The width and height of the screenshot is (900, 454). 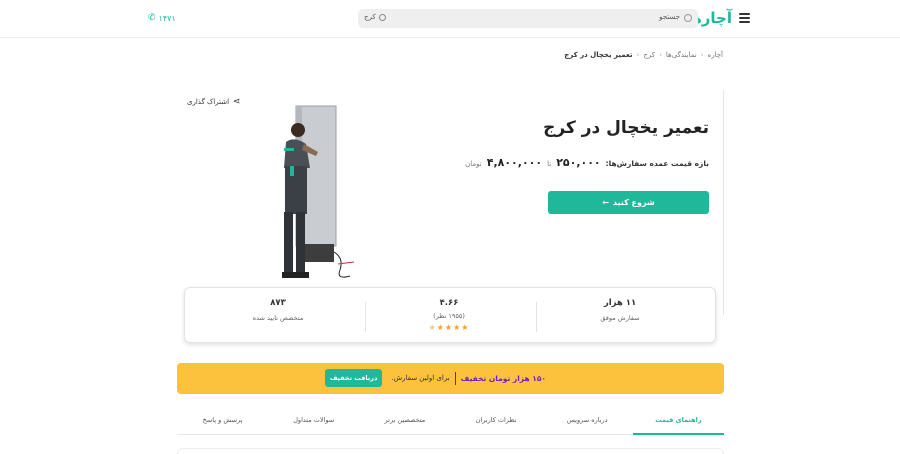 I want to click on breadcrumb-item-agencies: نمایندگی‌ها, so click(x=681, y=55).